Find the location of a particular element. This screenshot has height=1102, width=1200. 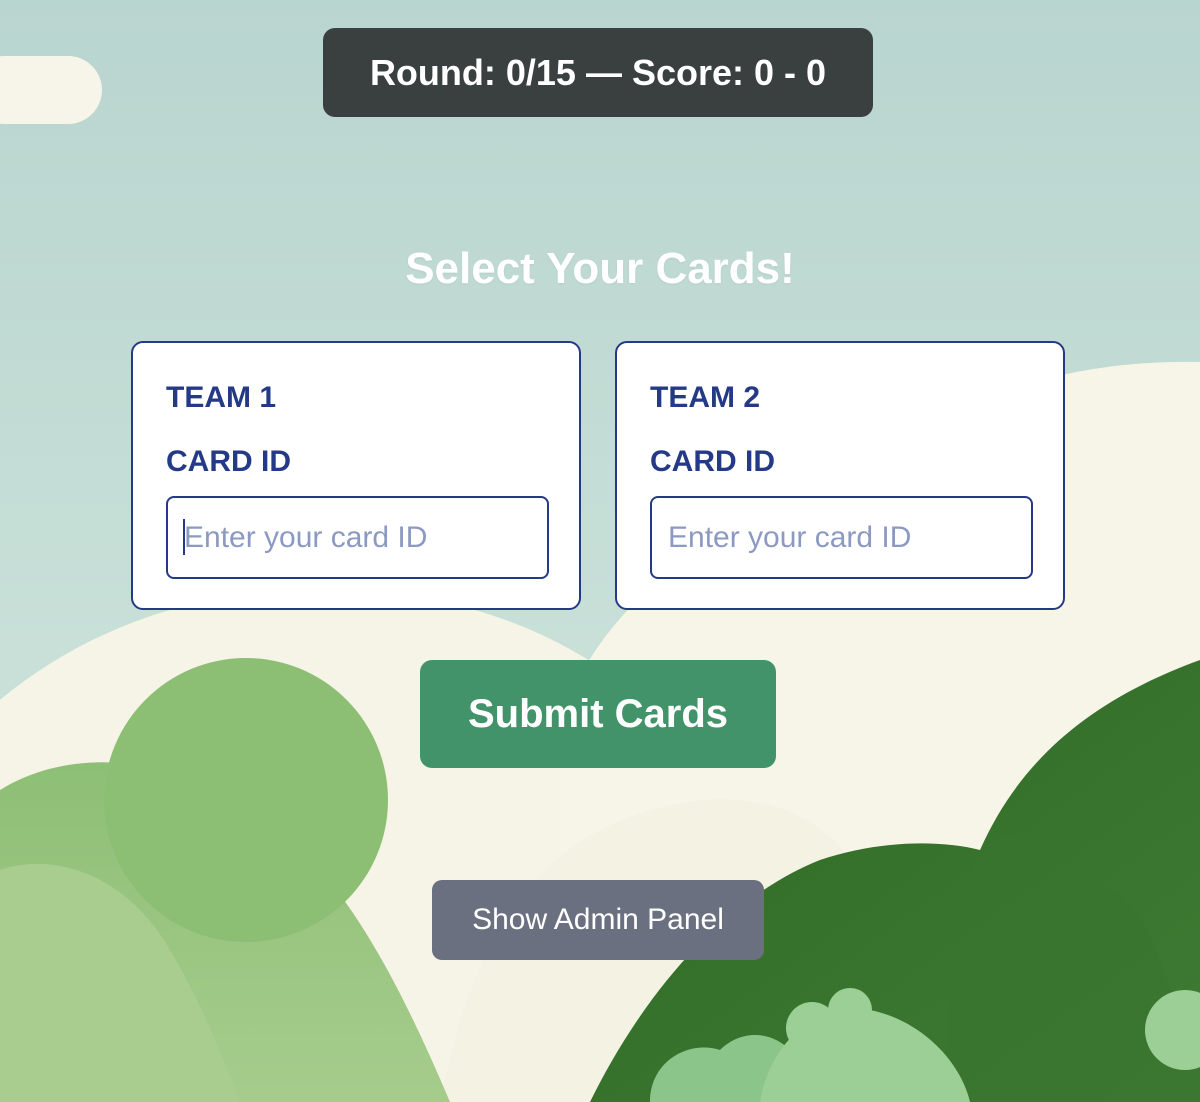

page-title: Select Your Cards! is located at coordinates (600, 268).